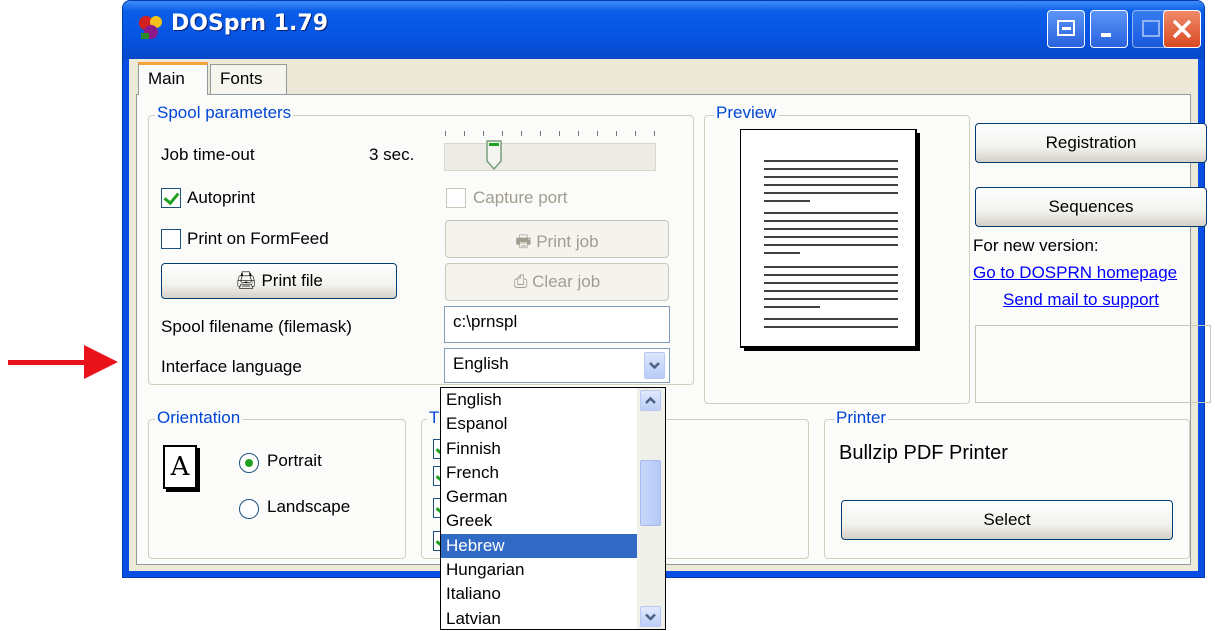 This screenshot has height=631, width=1215. I want to click on preview-label: Preview, so click(746, 113).